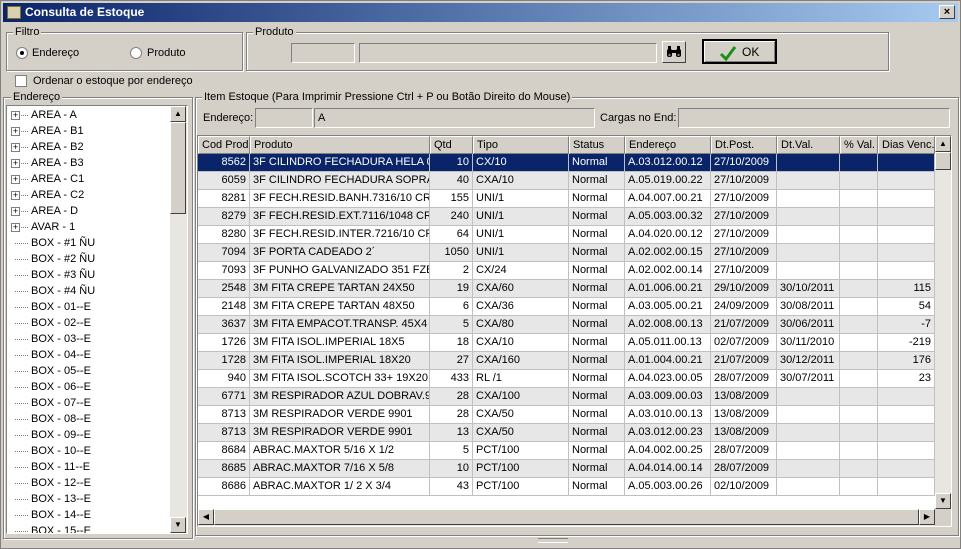 The width and height of the screenshot is (961, 549). Describe the element at coordinates (113, 81) in the screenshot. I see `order-by-address-label: Ordenar o estoque por endereço` at that location.